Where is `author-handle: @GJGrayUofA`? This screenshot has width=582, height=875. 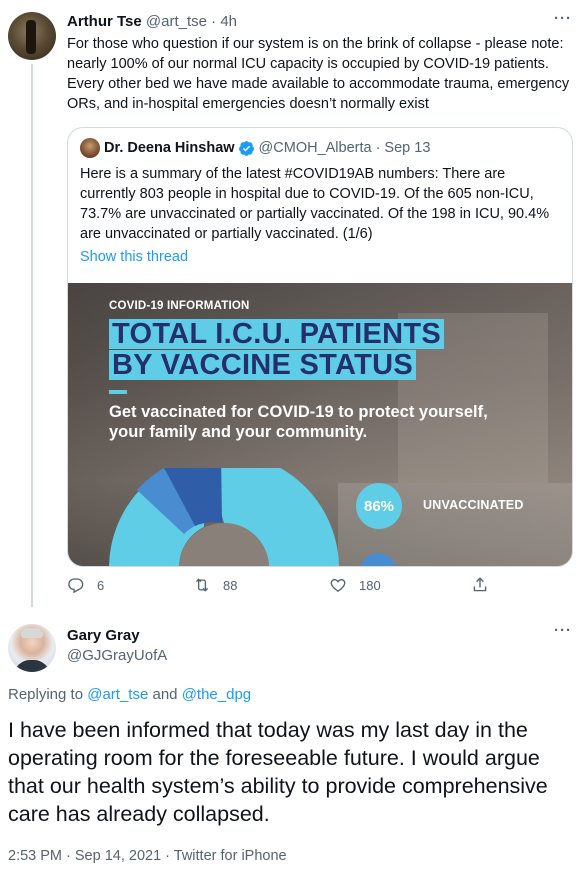
author-handle: @GJGrayUofA is located at coordinates (117, 656).